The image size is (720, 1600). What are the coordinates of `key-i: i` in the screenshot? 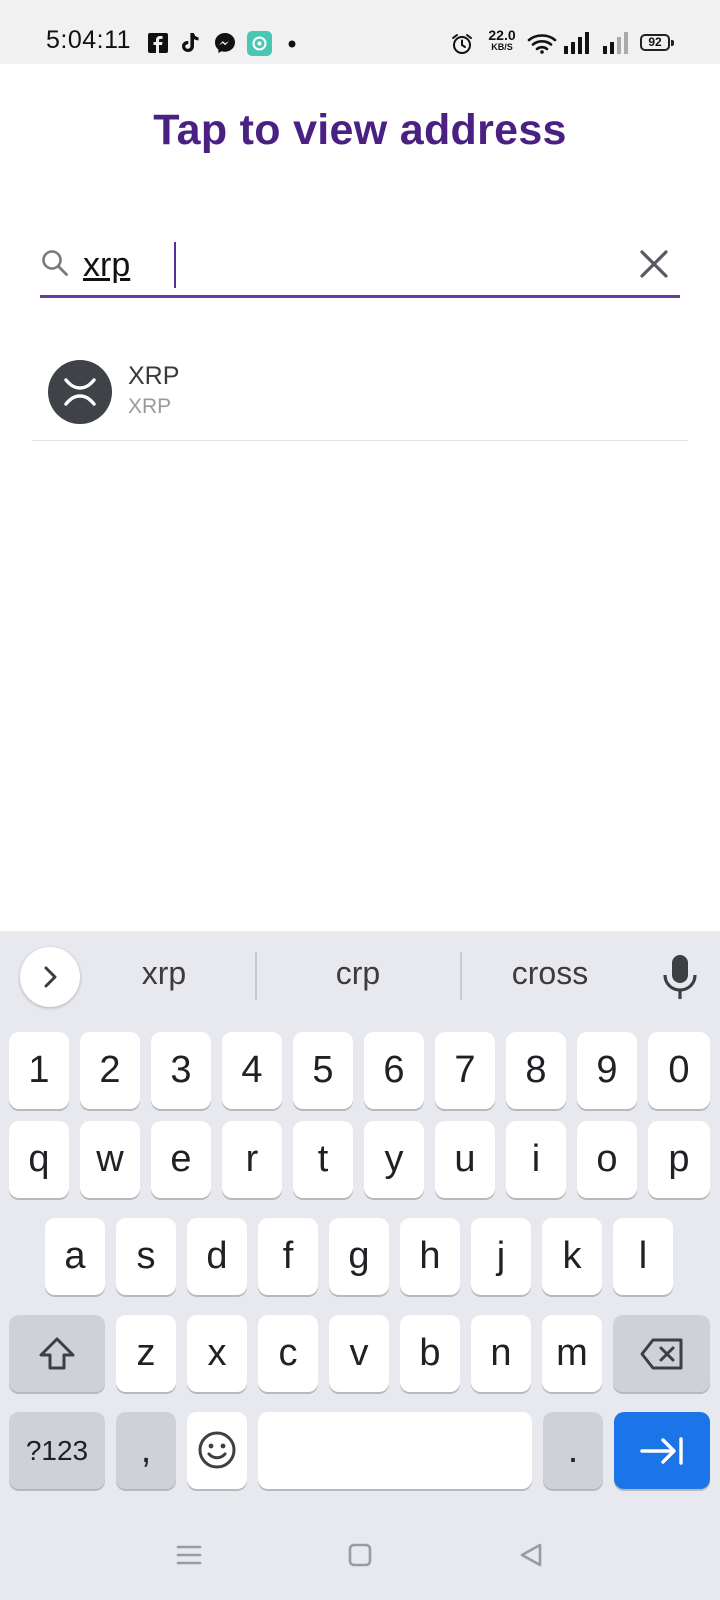 It's located at (536, 1159).